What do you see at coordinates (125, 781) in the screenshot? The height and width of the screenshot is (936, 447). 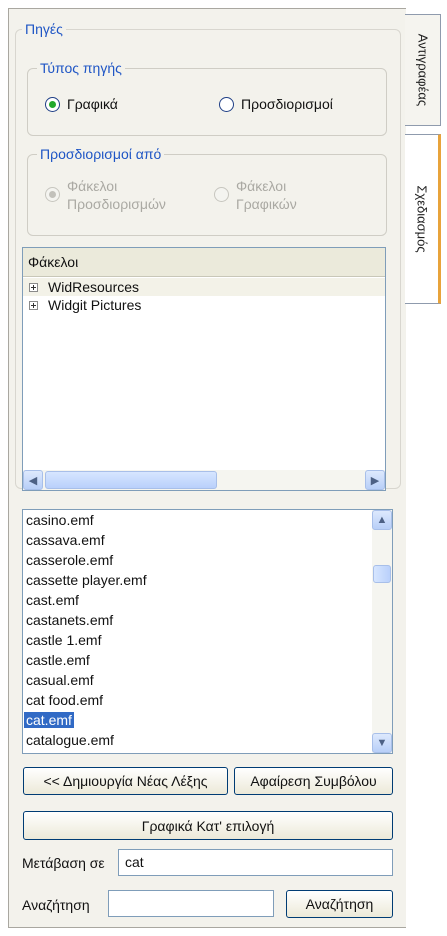 I see `create-new-word-button: << Δημιουργία Νέας Λέξης` at bounding box center [125, 781].